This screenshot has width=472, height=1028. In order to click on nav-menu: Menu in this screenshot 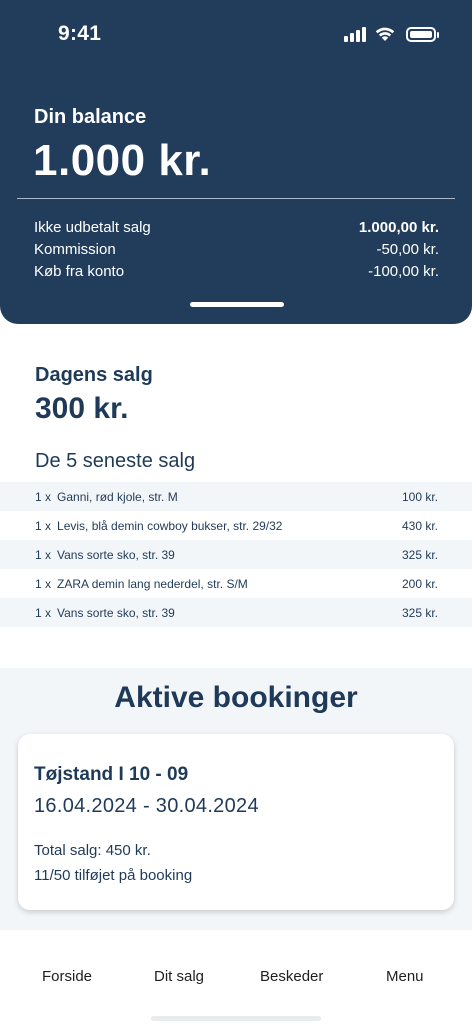, I will do `click(405, 976)`.